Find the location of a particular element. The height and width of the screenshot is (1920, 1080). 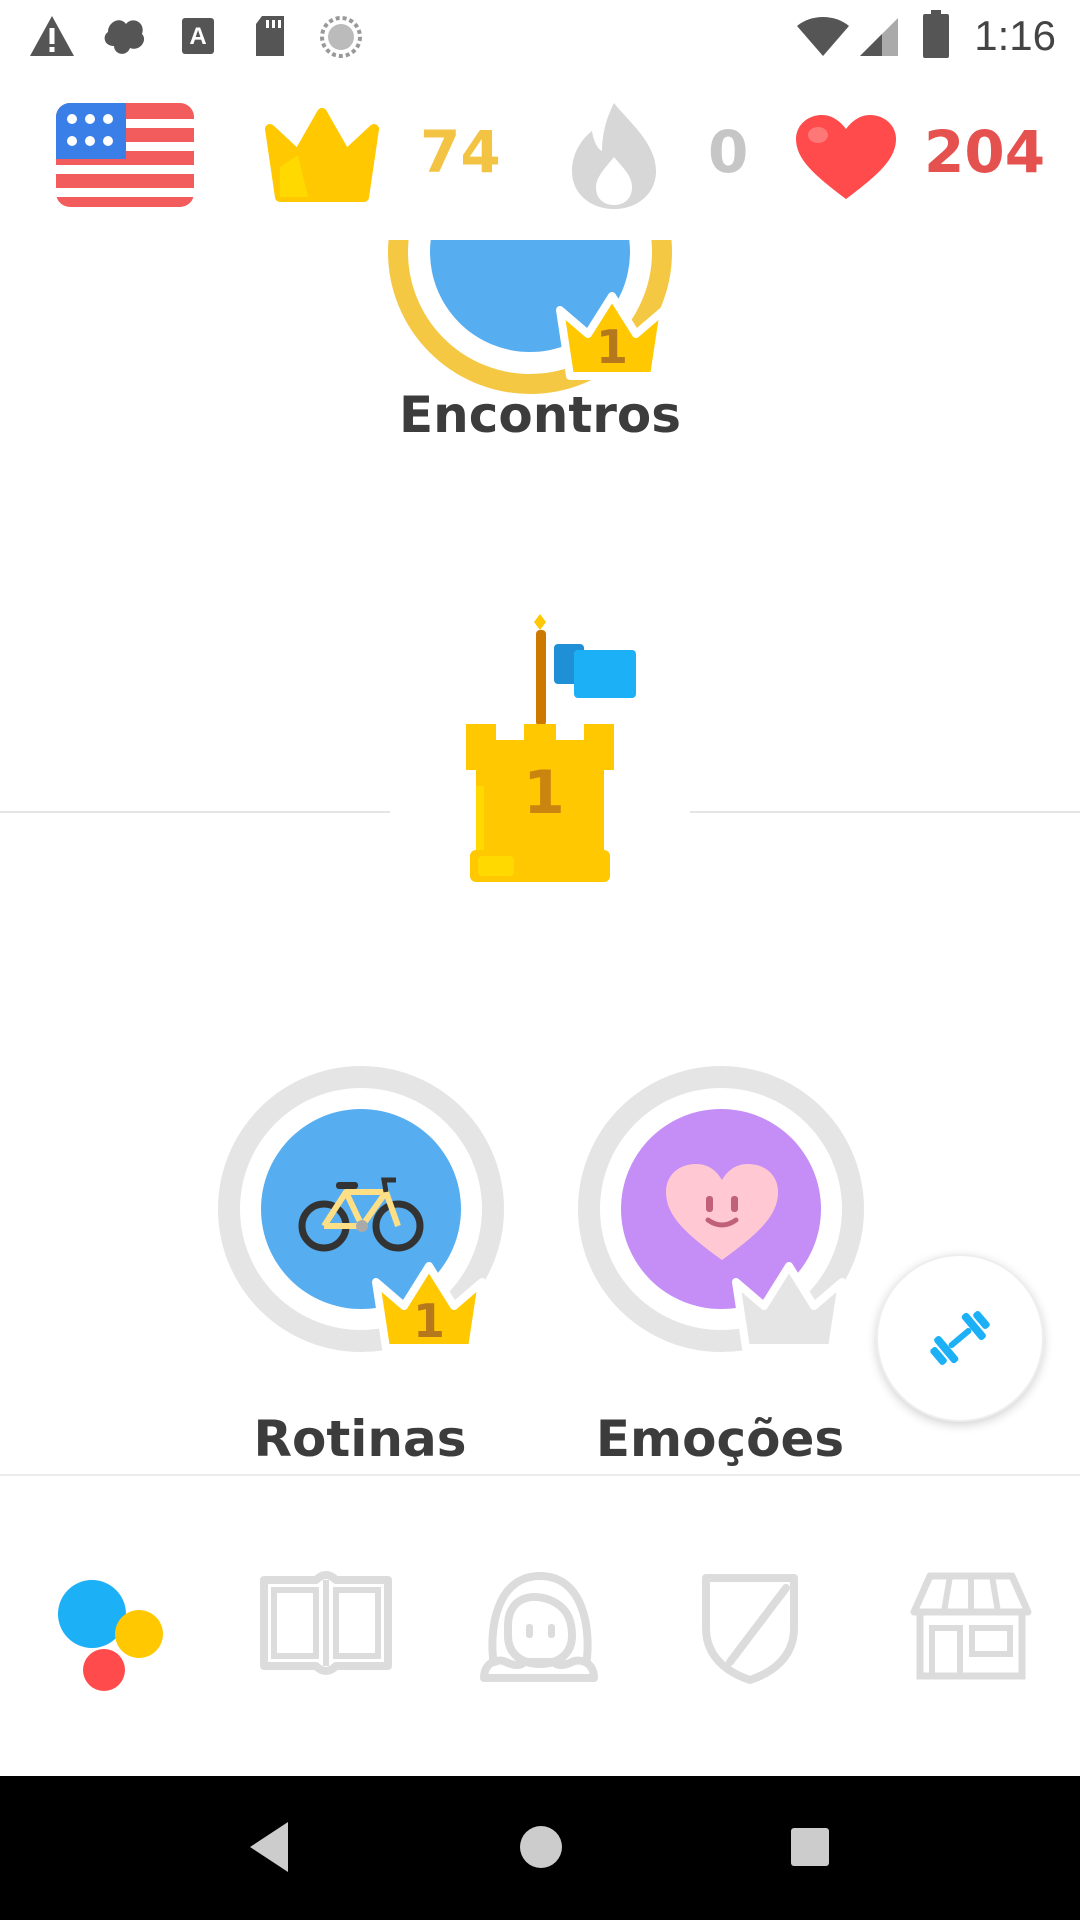

skill-title-rotinas: Rotinas is located at coordinates (360, 1439).